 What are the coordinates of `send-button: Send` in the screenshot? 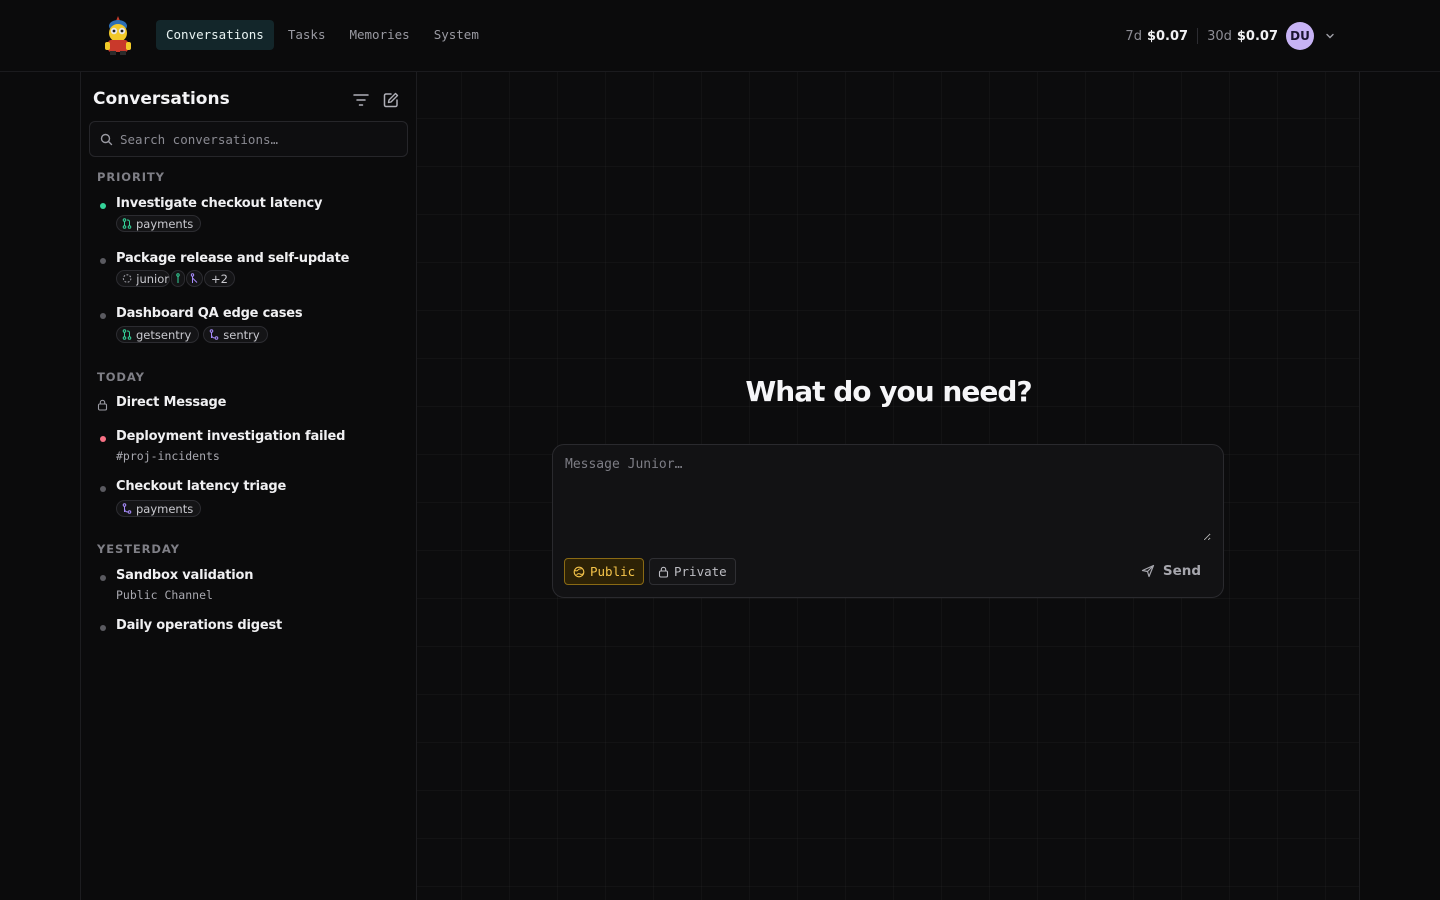 It's located at (1171, 571).